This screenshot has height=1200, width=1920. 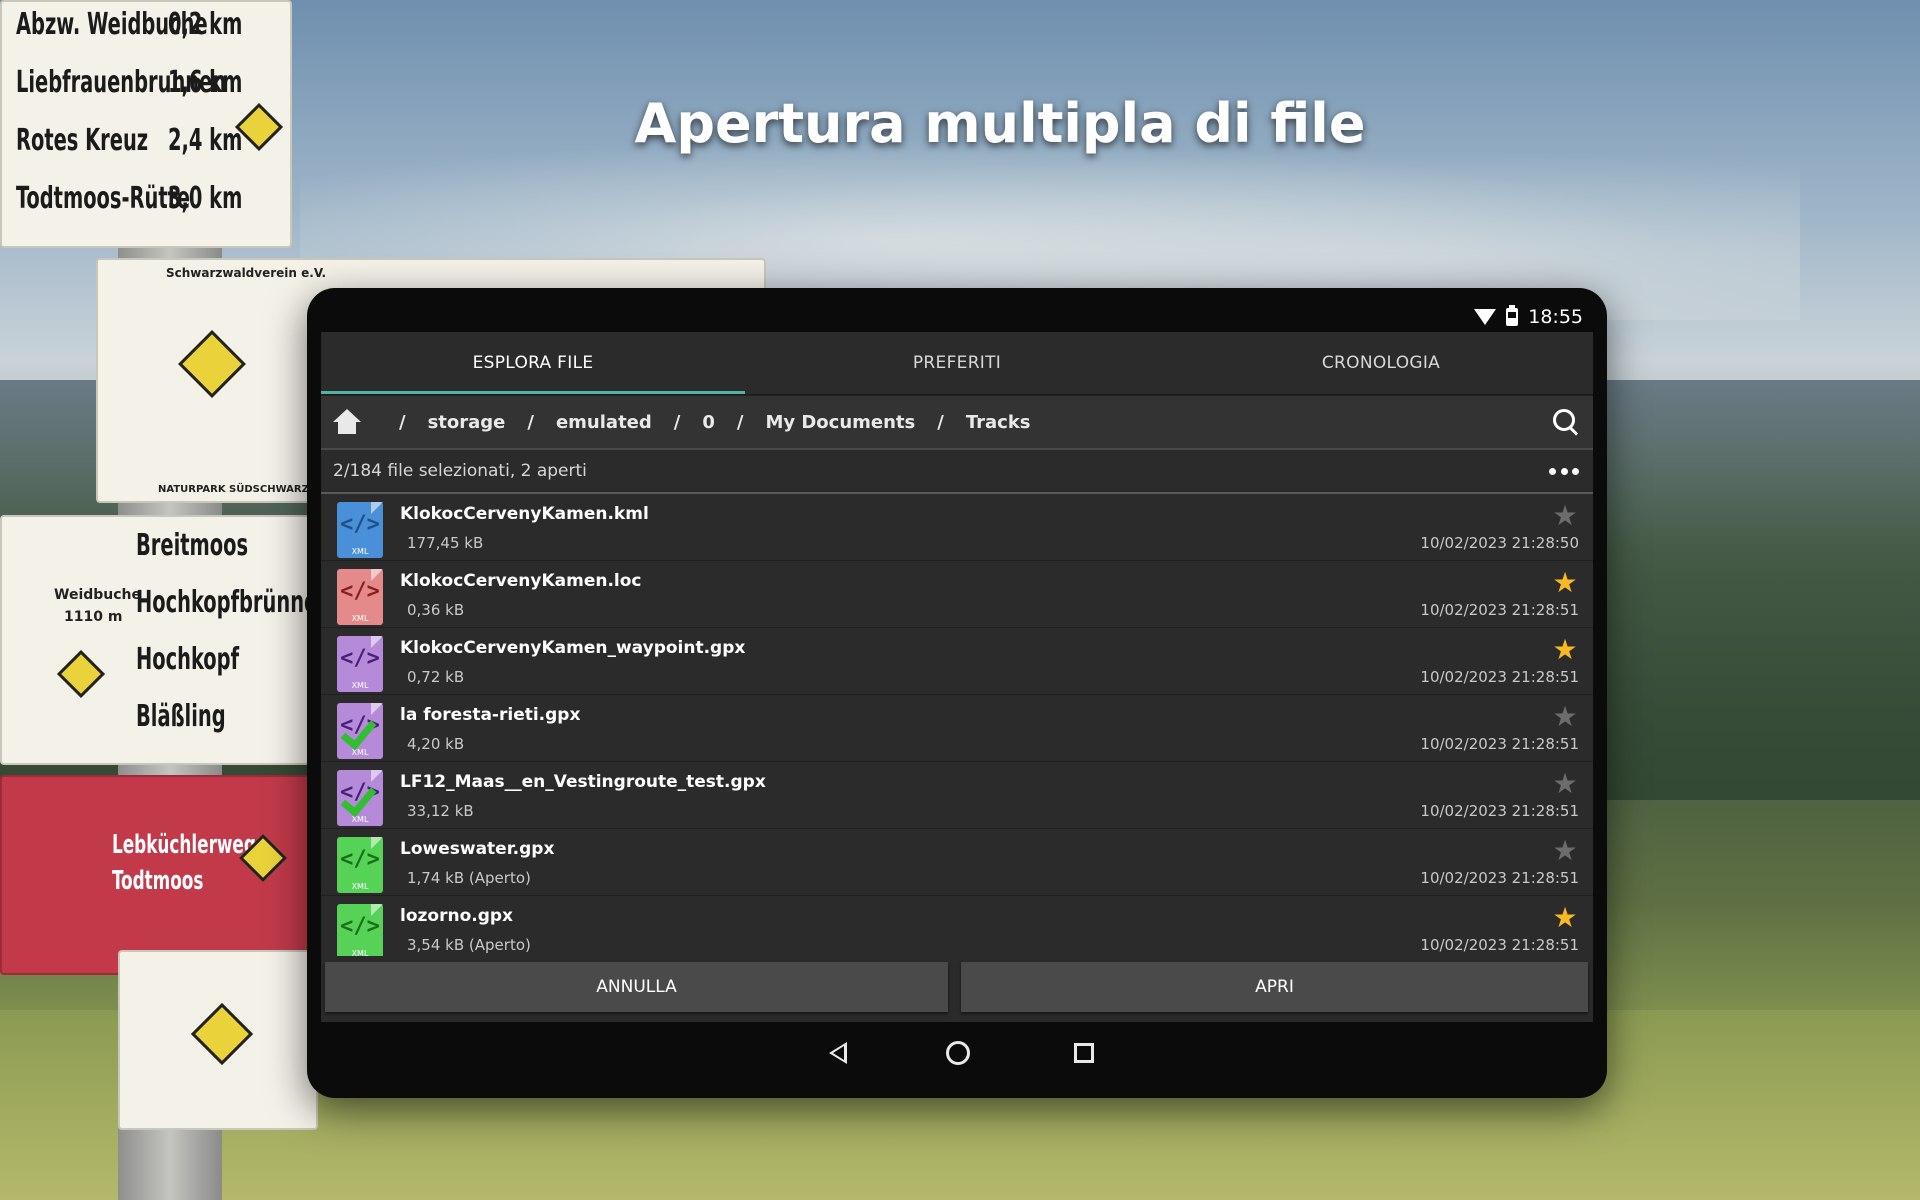 I want to click on breadcrumb-emulated: emulated, so click(x=604, y=422).